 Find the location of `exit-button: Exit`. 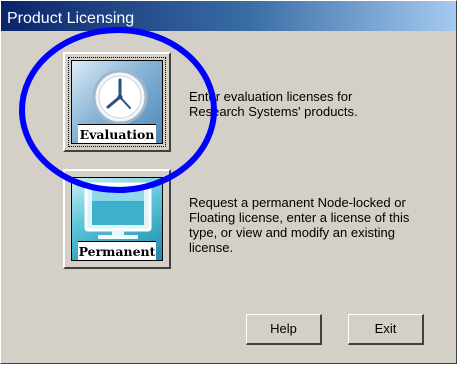

exit-button: Exit is located at coordinates (386, 329).